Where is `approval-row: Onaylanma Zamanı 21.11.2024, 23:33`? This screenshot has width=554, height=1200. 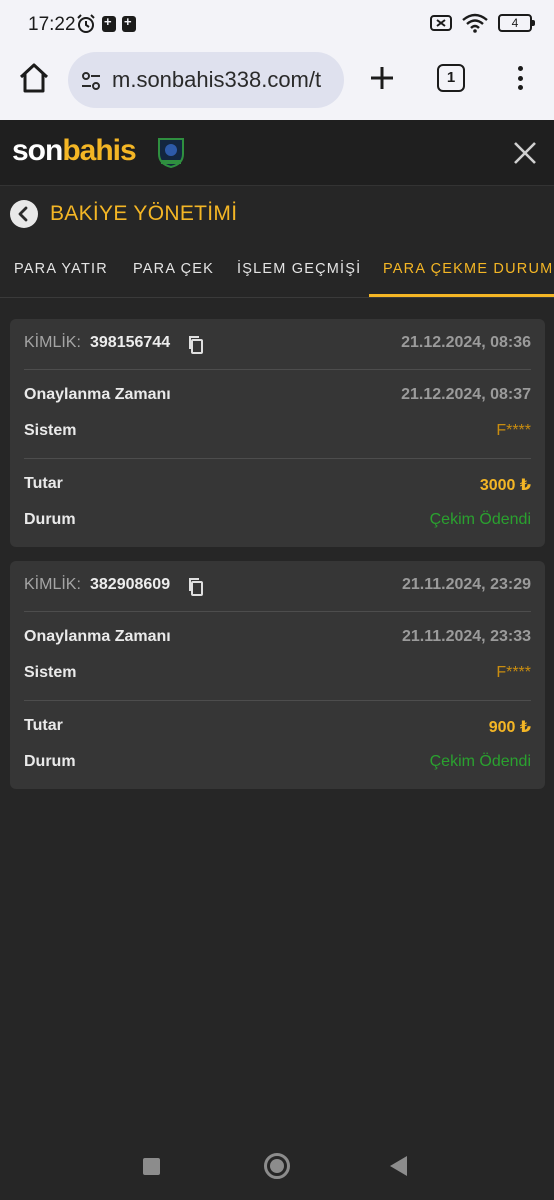
approval-row: Onaylanma Zamanı 21.11.2024, 23:33 is located at coordinates (277, 640).